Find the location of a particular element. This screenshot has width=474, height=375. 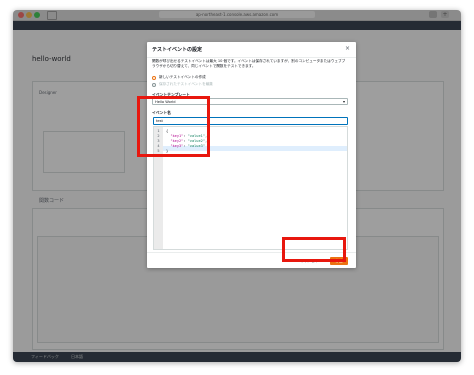

close-icon: × is located at coordinates (347, 48).